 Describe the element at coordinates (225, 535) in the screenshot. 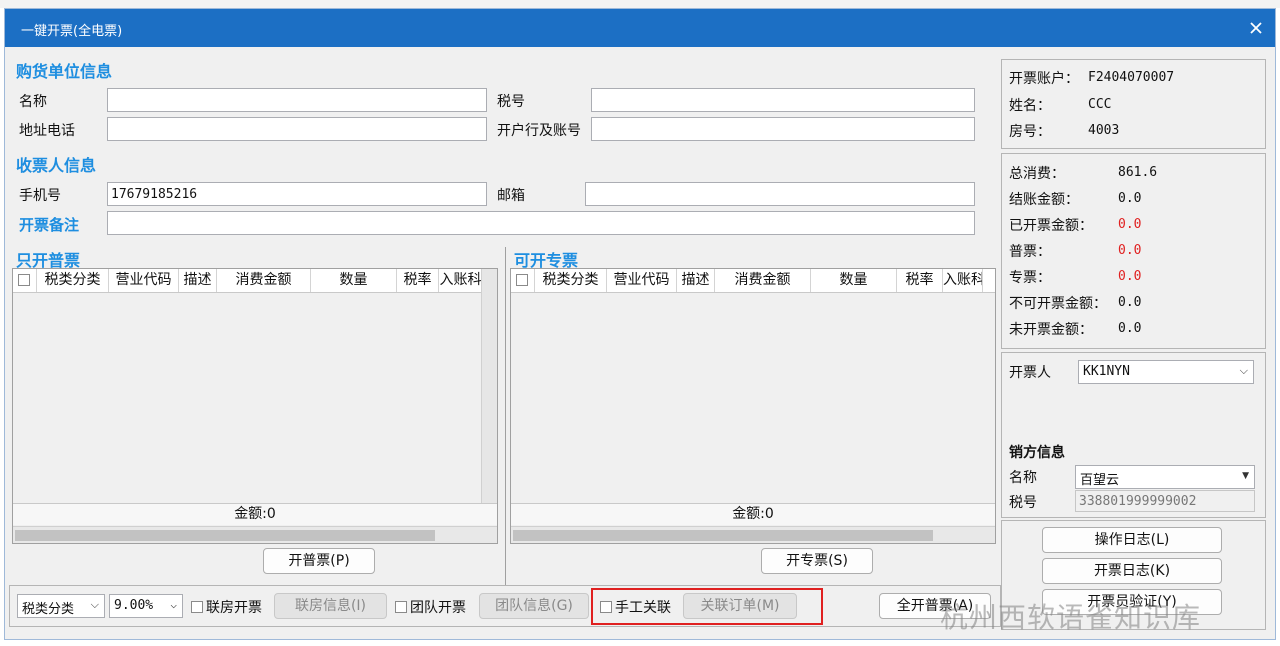

I see `normal-hscroll-thumb` at that location.